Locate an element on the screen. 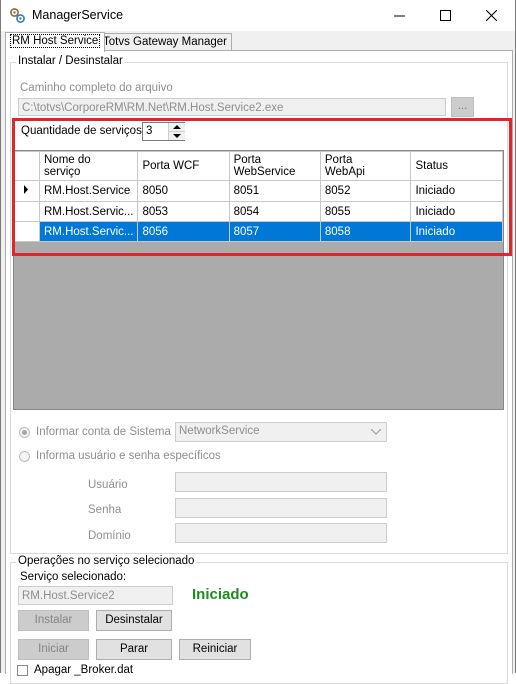 Image resolution: width=516 pixels, height=684 pixels. cell-wcf: 8056 is located at coordinates (183, 231).